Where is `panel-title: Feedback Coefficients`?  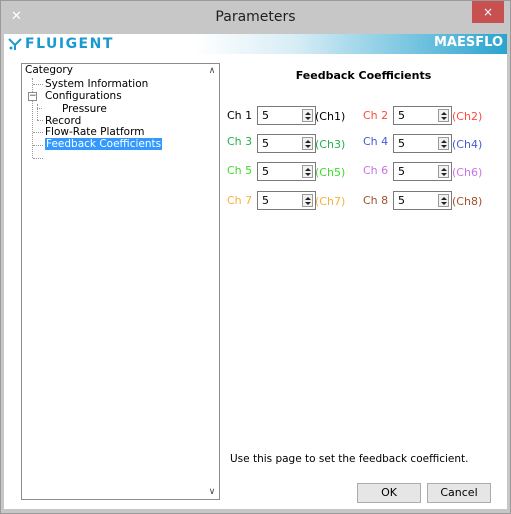
panel-title: Feedback Coefficients is located at coordinates (363, 75).